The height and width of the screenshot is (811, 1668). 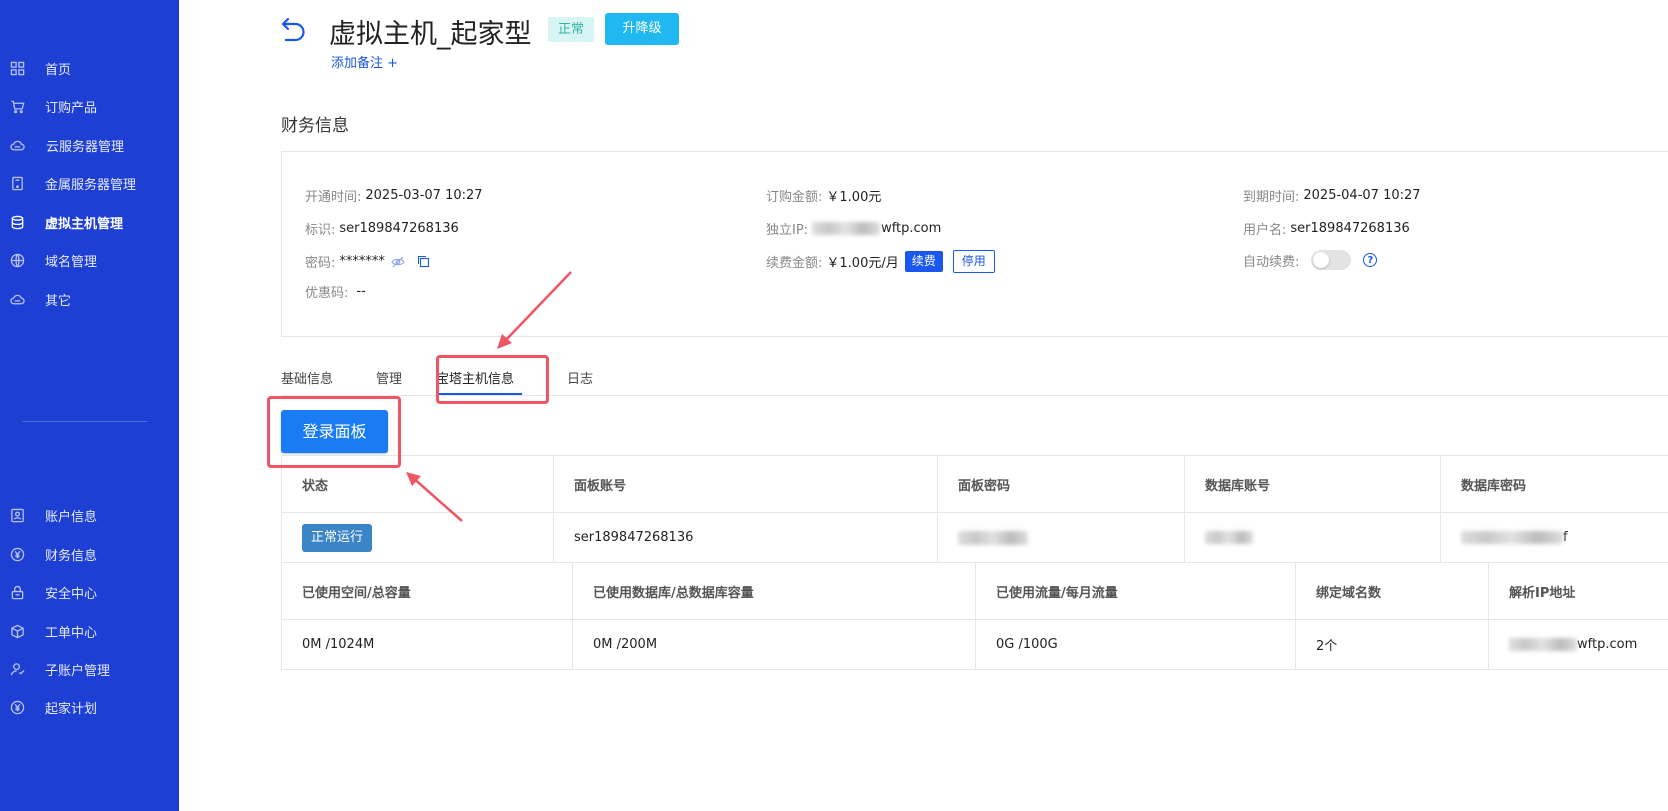 What do you see at coordinates (773, 644) in the screenshot?
I see `db-usage-cell: 0M /200M` at bounding box center [773, 644].